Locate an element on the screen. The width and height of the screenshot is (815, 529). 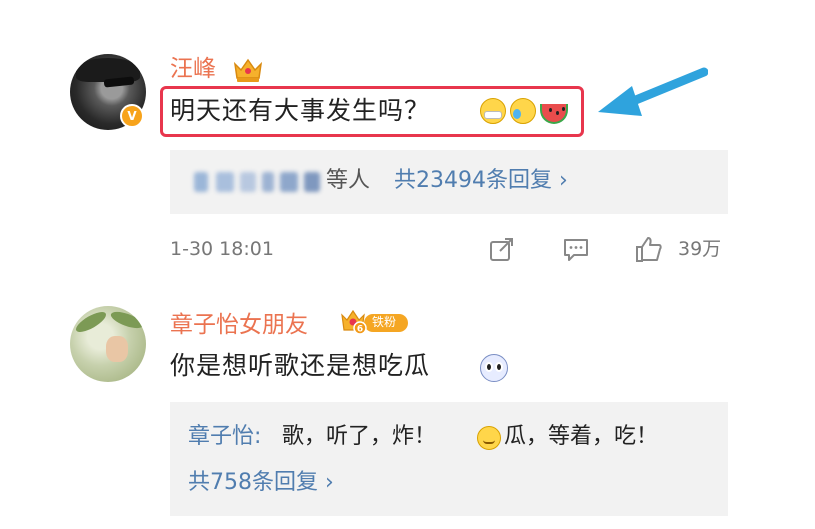
sub-reply-author: 章子怡: is located at coordinates (224, 437).